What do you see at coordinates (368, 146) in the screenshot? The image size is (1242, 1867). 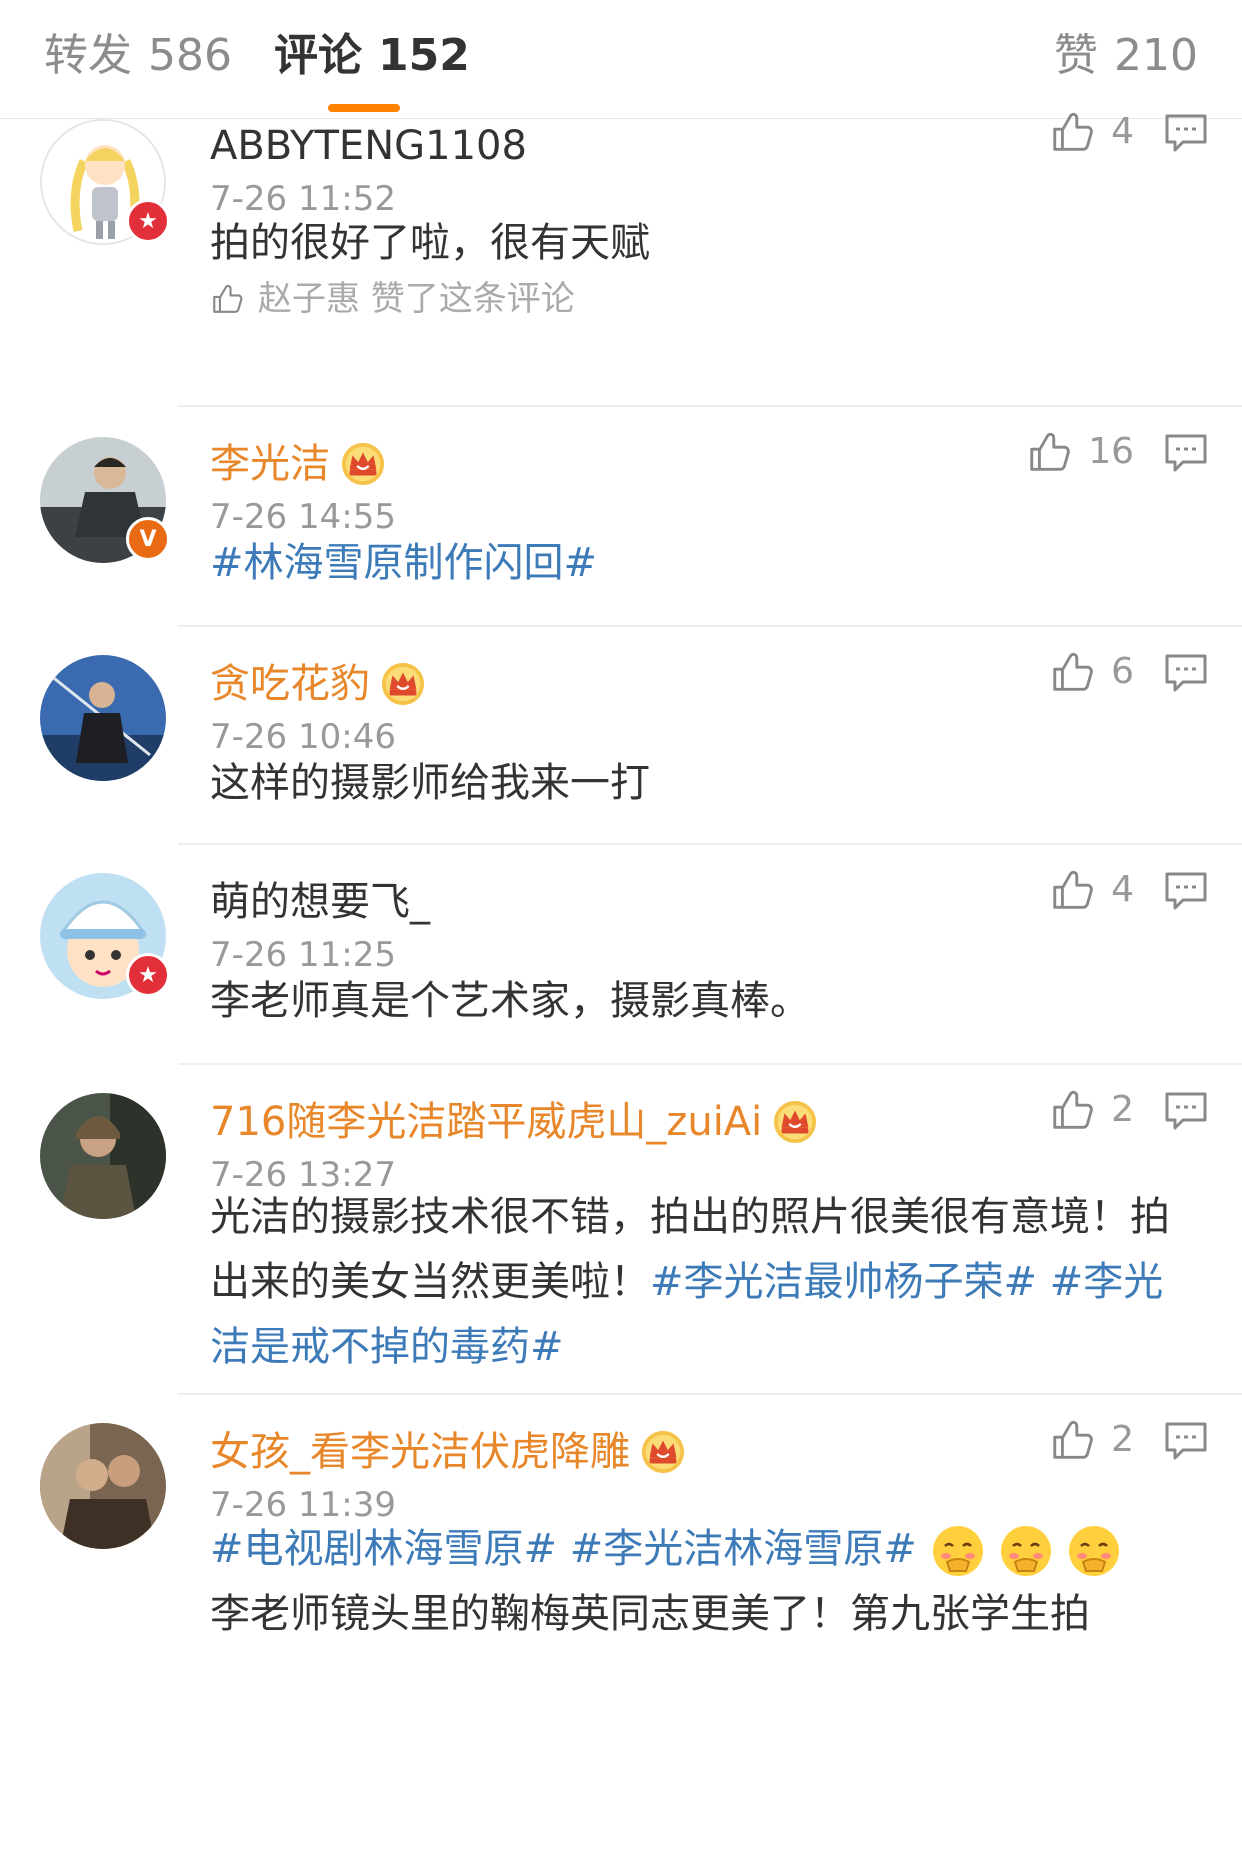 I see `comment-username: ABBYTENG1108` at bounding box center [368, 146].